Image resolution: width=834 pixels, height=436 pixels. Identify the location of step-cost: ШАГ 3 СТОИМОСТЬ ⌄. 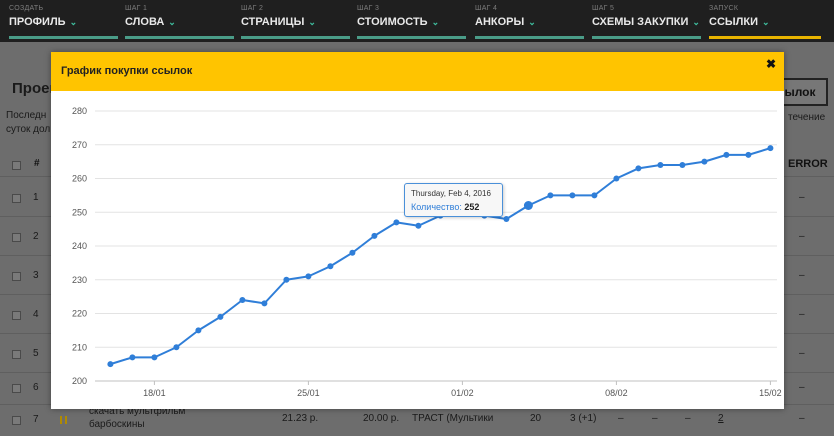
(411, 21).